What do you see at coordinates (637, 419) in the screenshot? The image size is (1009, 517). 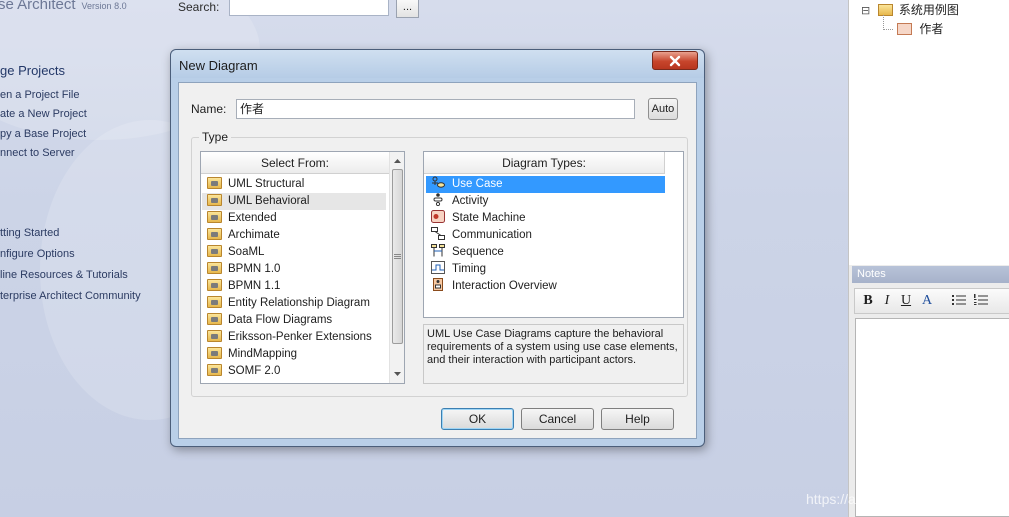 I see `help-button: Help` at bounding box center [637, 419].